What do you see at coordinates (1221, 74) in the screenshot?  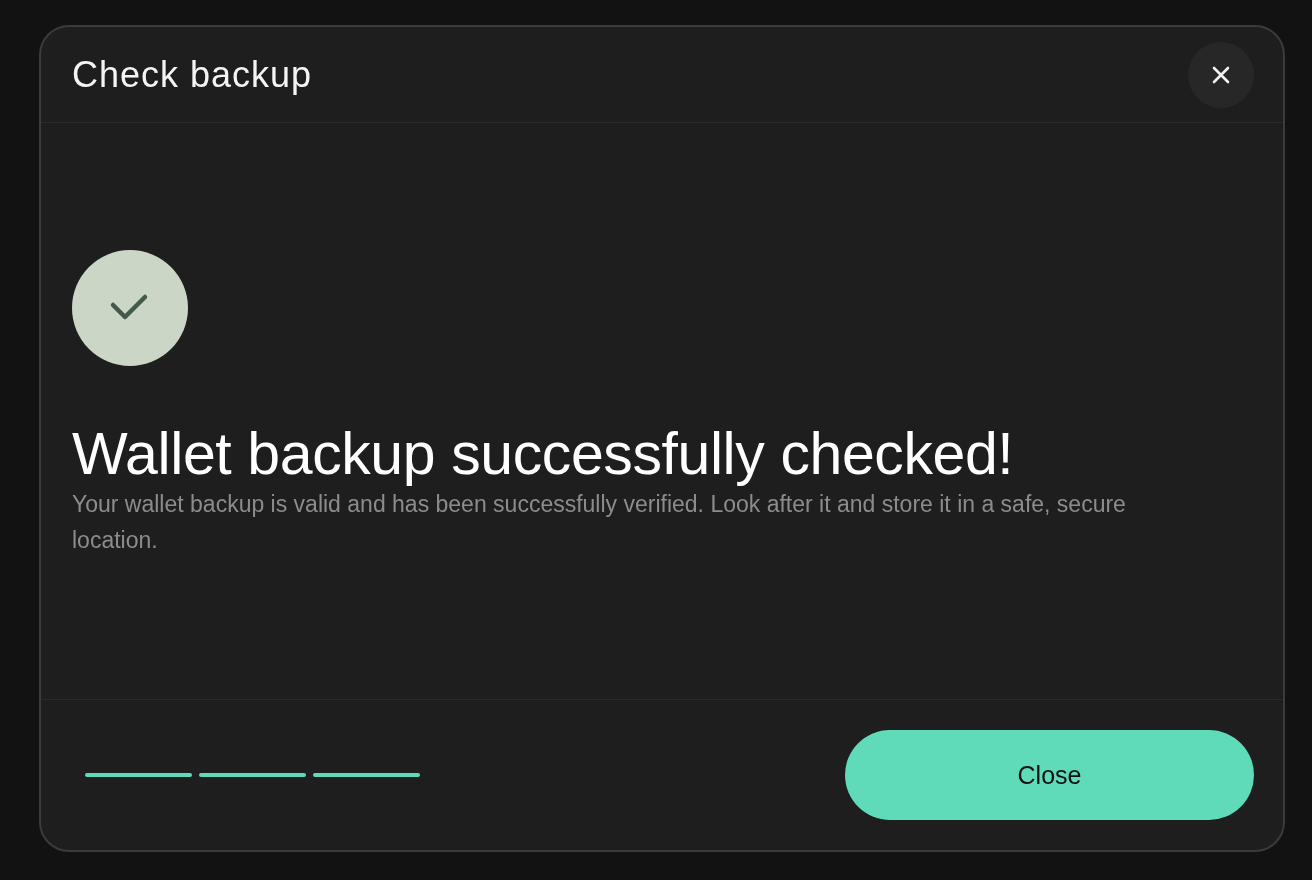 I see `close-icon` at bounding box center [1221, 74].